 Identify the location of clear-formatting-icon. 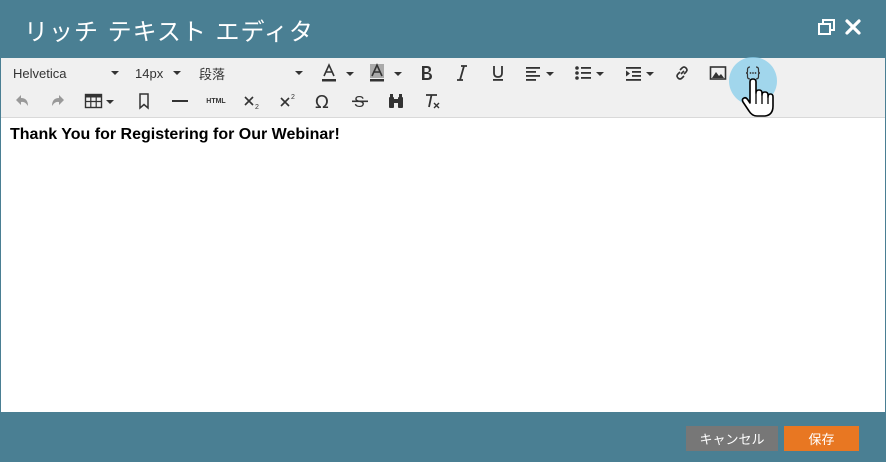
(433, 101).